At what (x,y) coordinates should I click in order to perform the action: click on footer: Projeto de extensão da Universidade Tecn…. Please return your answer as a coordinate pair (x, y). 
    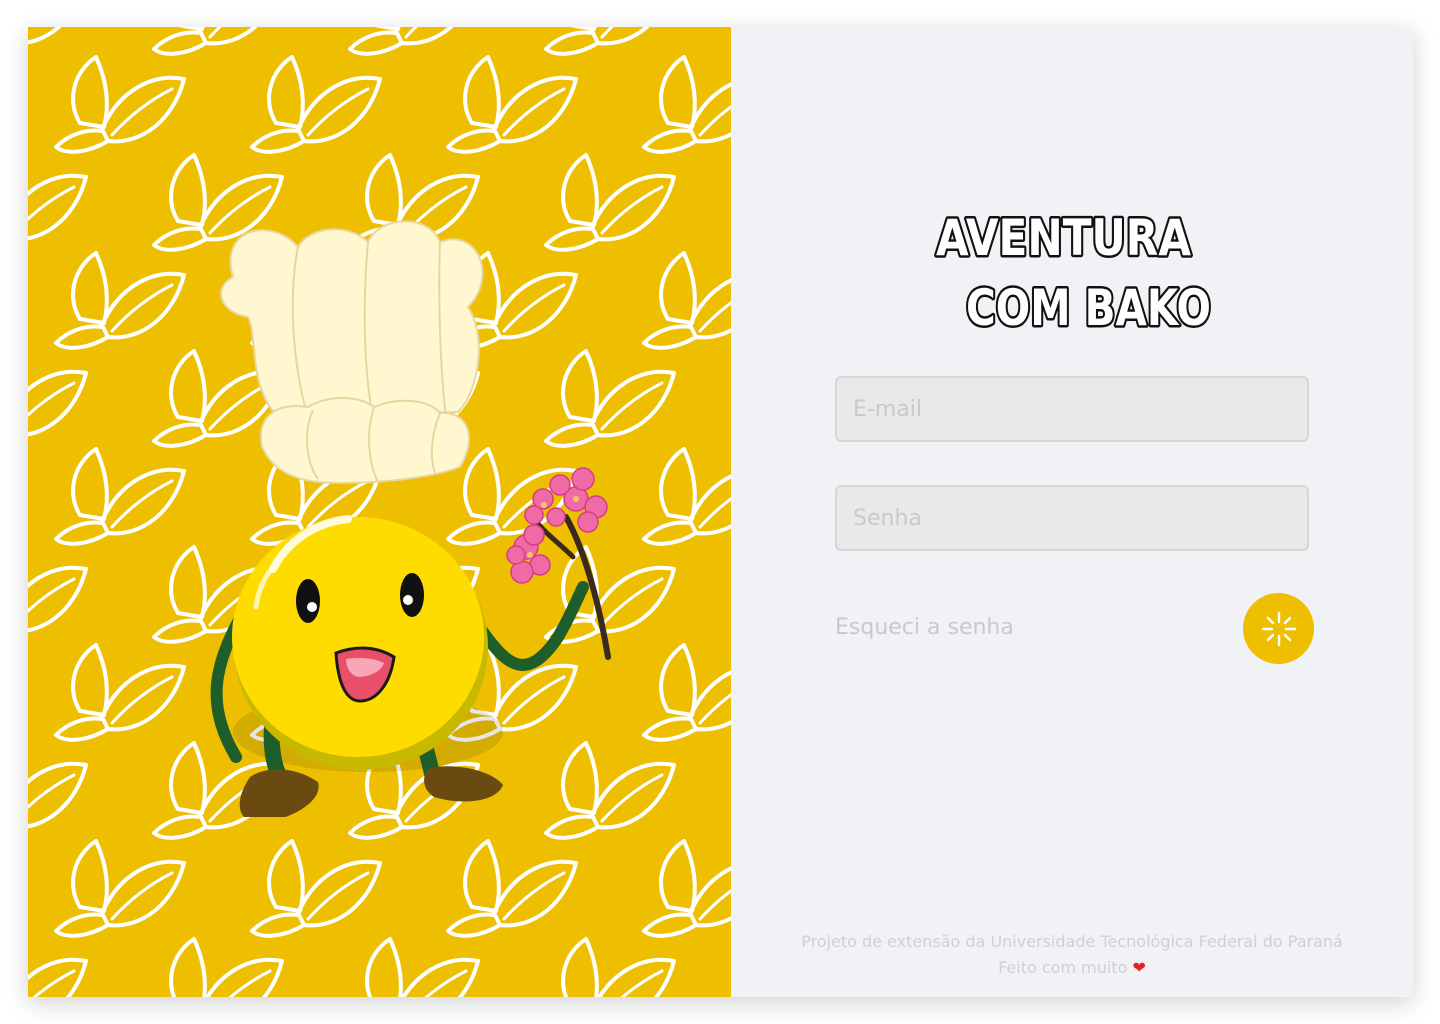
    Looking at the image, I should click on (1072, 955).